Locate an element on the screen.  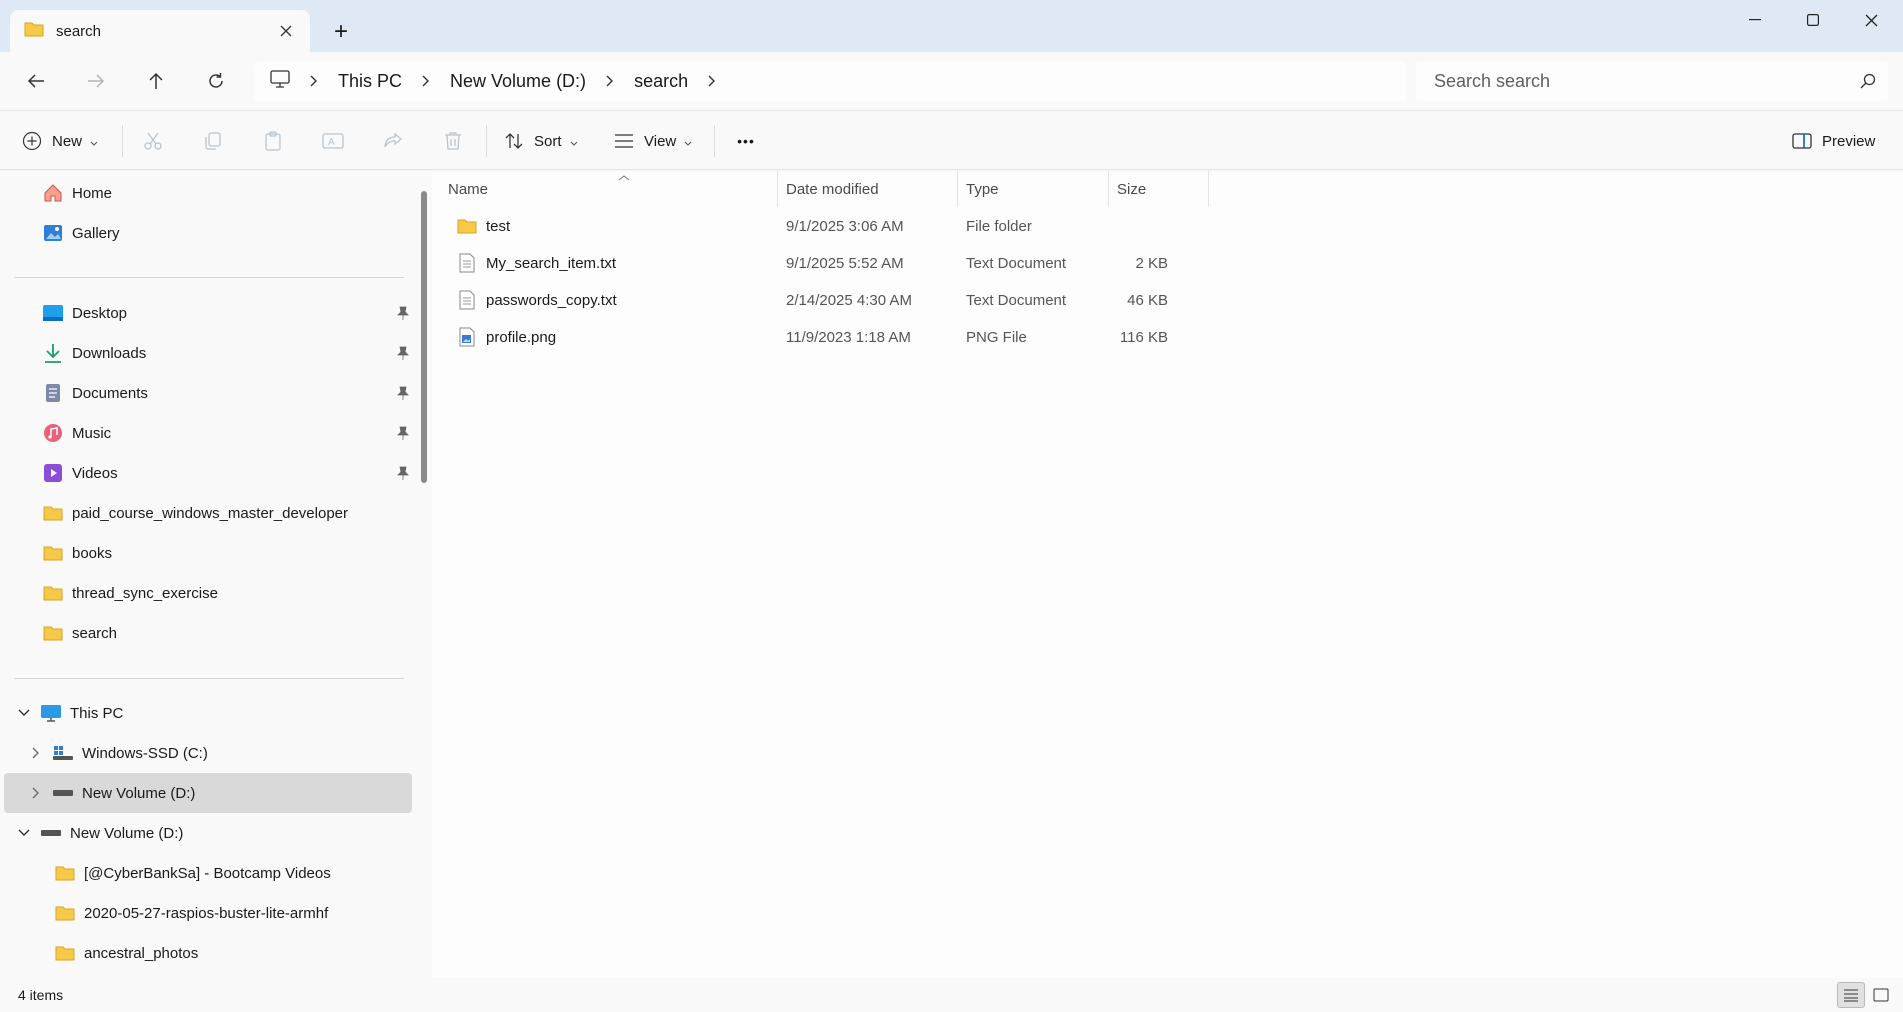
file-name: profile.png is located at coordinates (521, 337).